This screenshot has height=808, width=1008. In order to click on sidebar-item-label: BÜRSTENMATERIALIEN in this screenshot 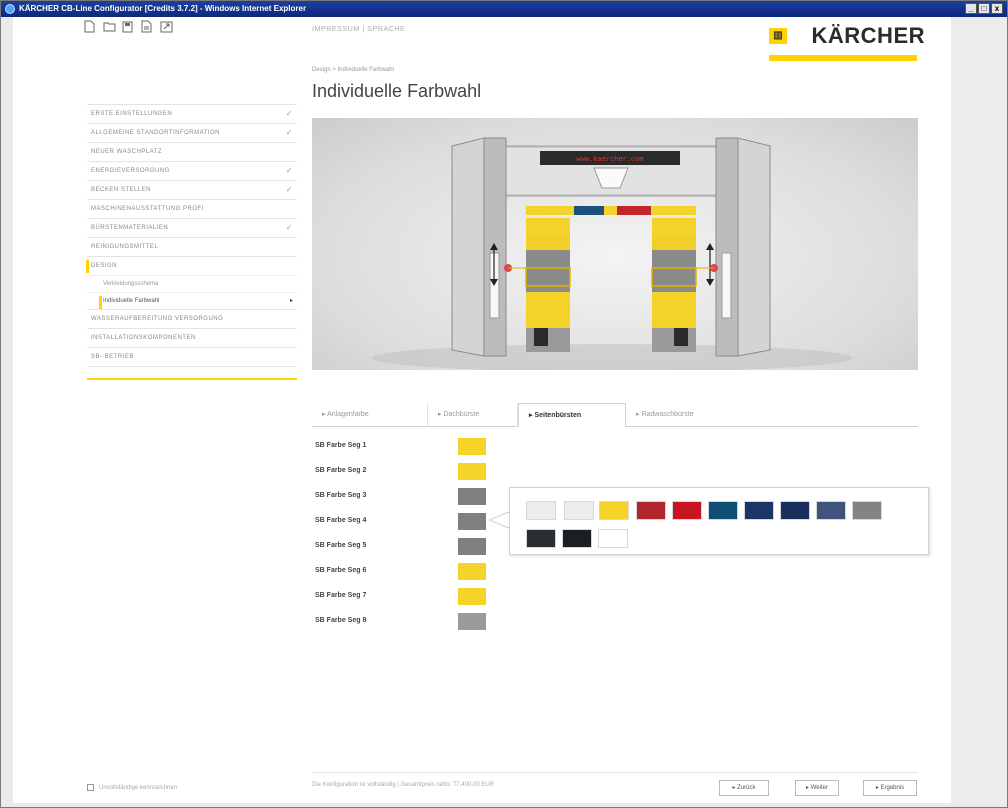, I will do `click(130, 228)`.